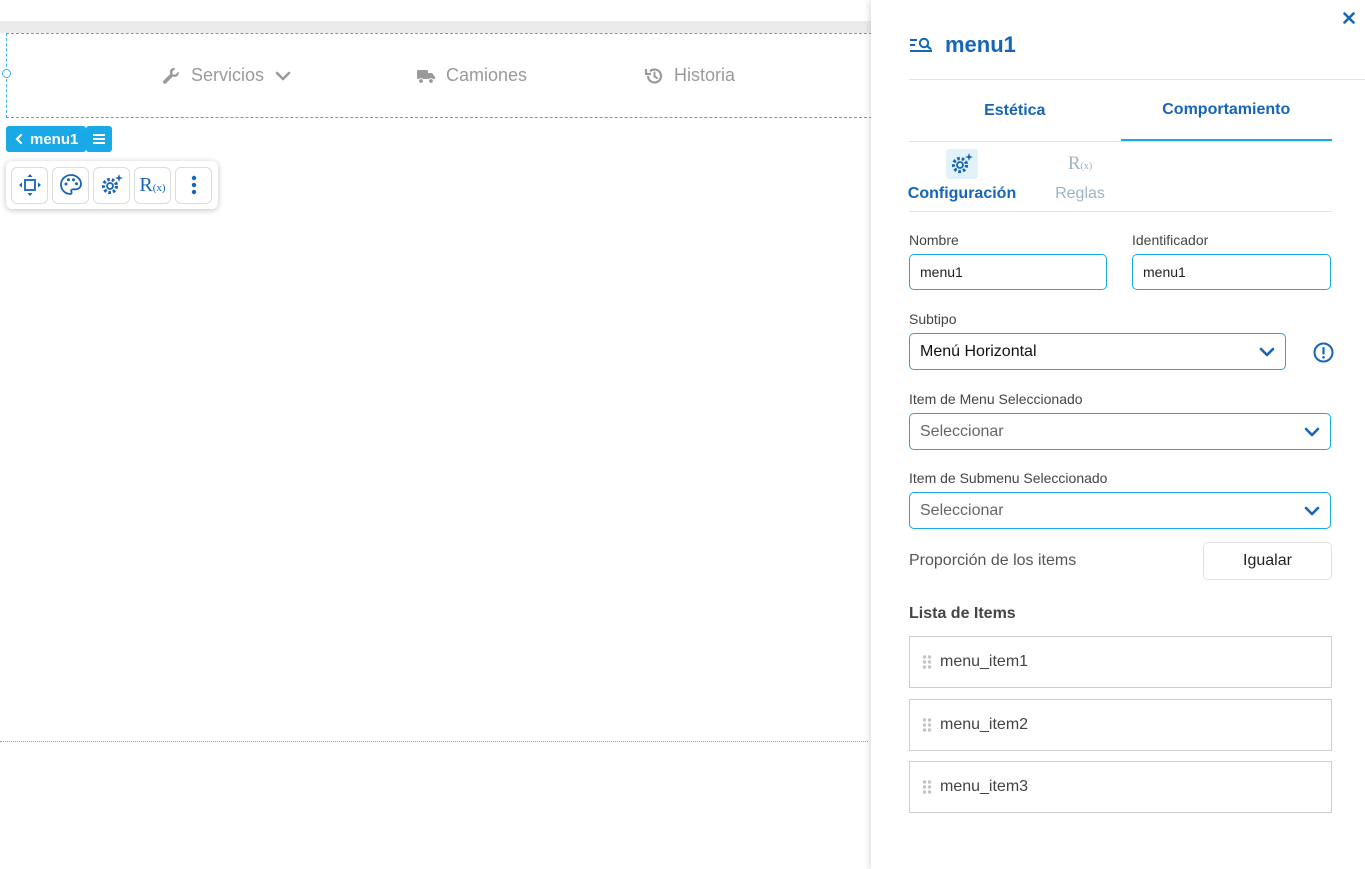  I want to click on selected-component-name: menu1, so click(54, 139).